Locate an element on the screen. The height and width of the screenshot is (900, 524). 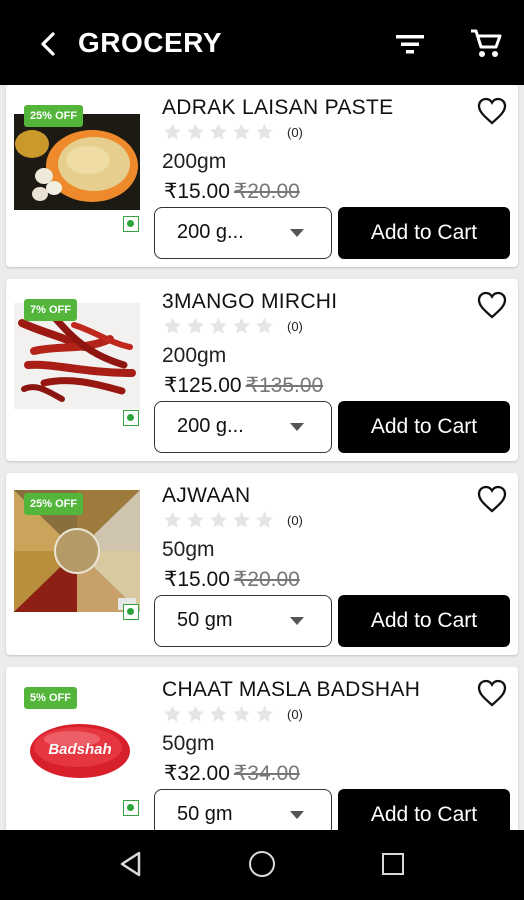
price-row: ₹32.00 ₹34.00 is located at coordinates (232, 773).